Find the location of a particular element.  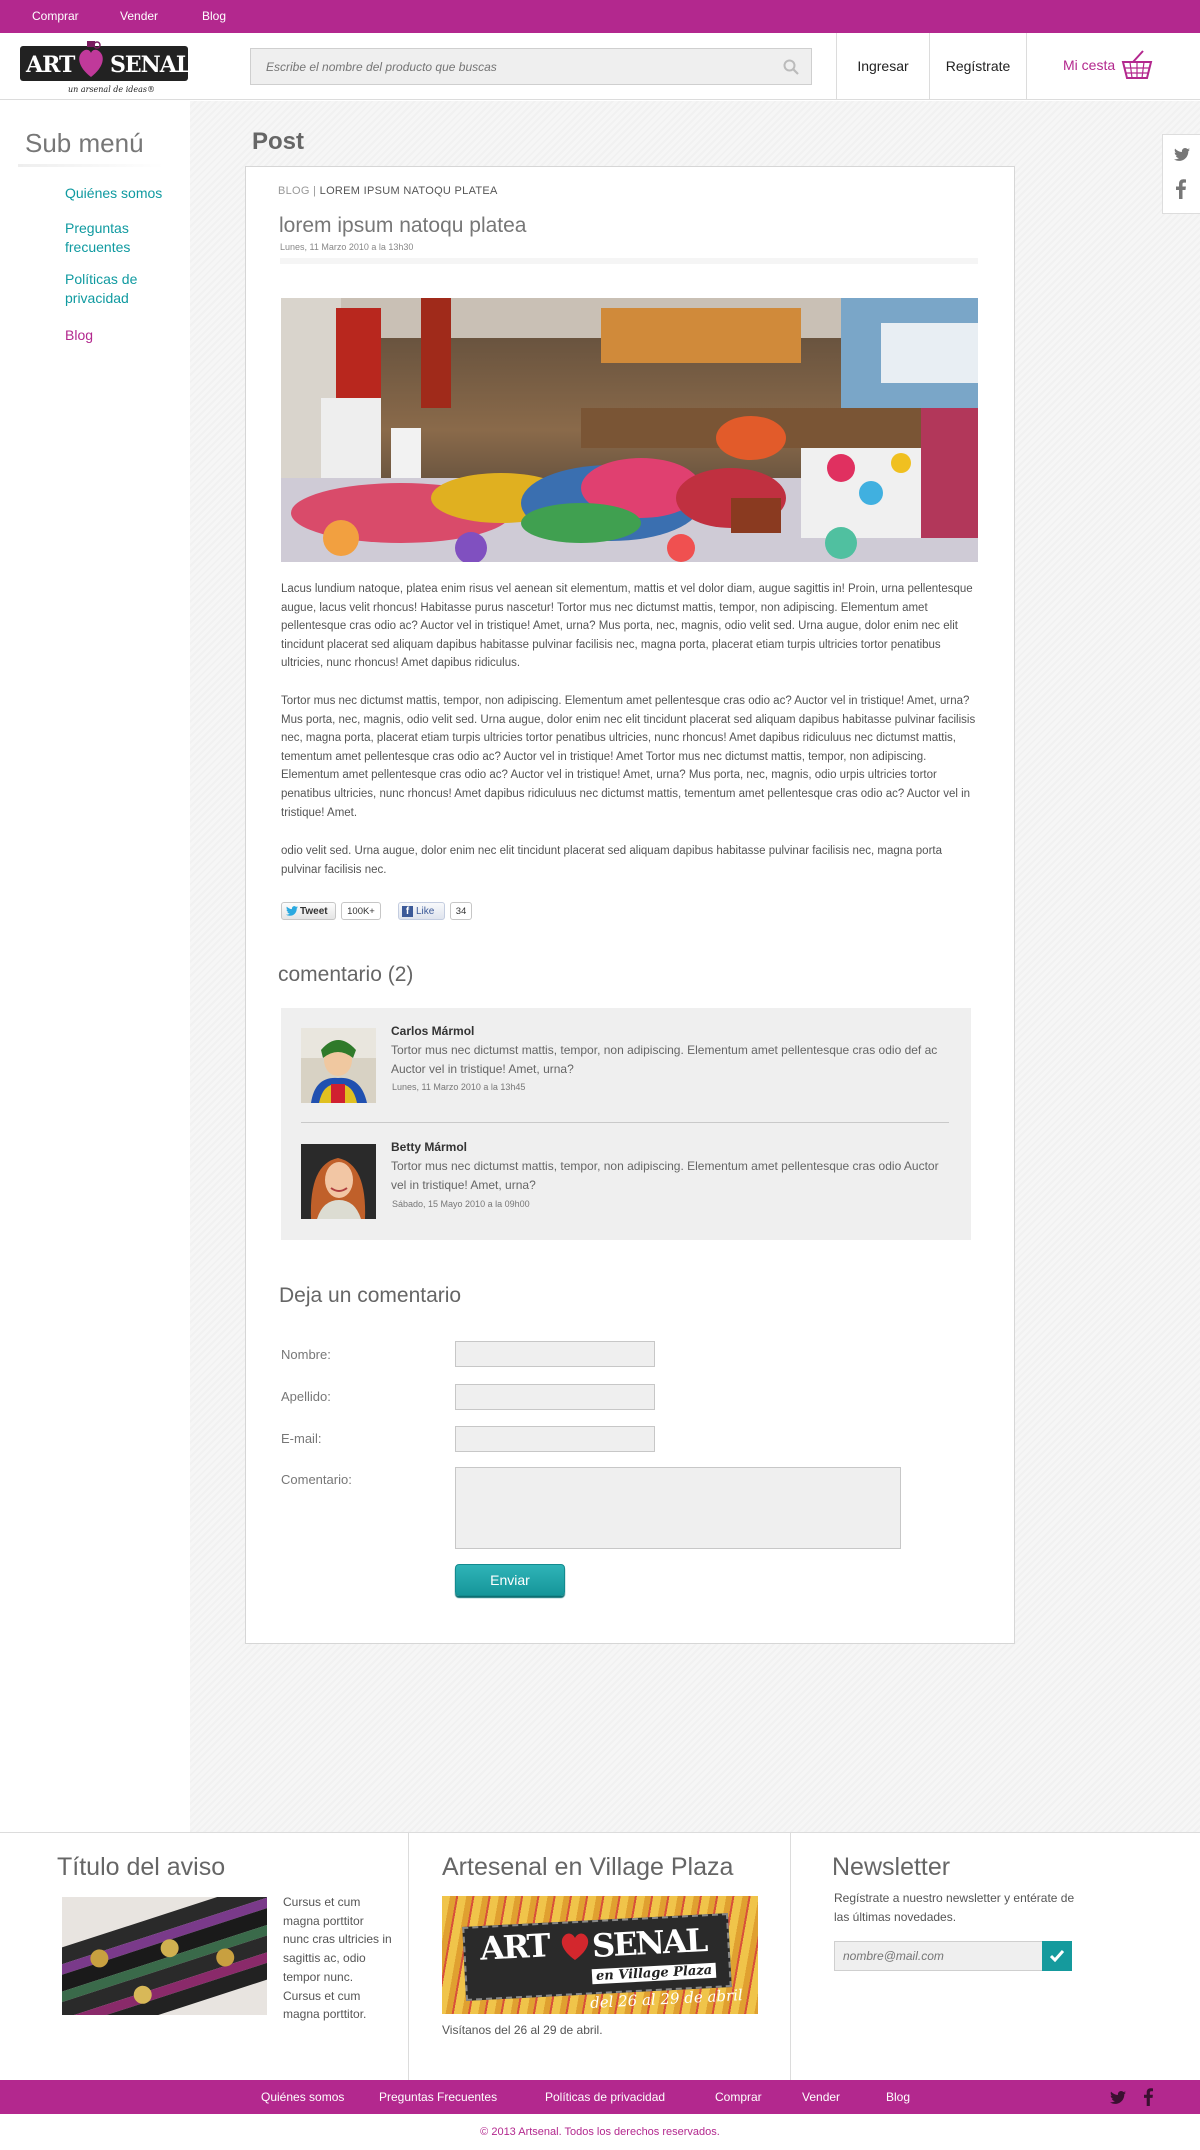

post-date: Lunes, 11 Marzo 2010 a la 13h30 is located at coordinates (347, 247).